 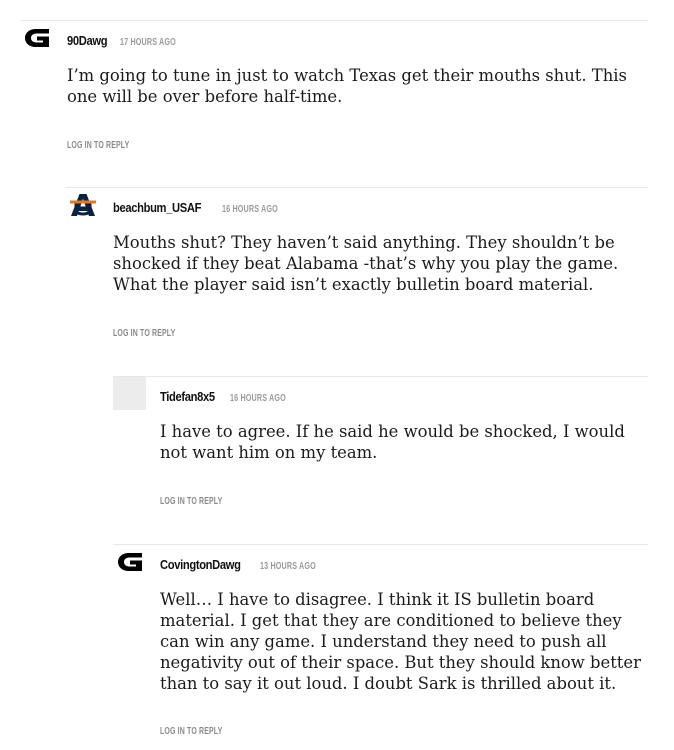 What do you see at coordinates (206, 208) in the screenshot?
I see `comment-meta: beachbum_USAF 16 hours ago` at bounding box center [206, 208].